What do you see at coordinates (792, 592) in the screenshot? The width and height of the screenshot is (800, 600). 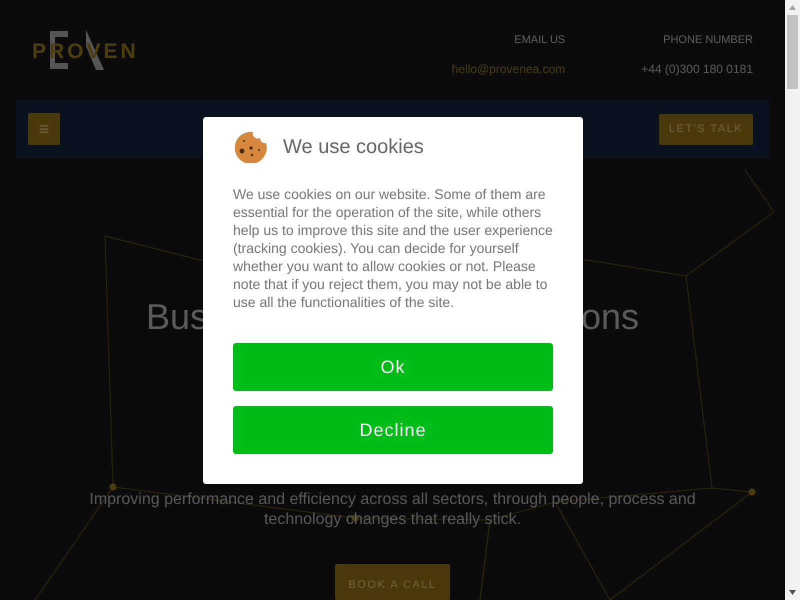 I see `scroll-down-icon` at bounding box center [792, 592].